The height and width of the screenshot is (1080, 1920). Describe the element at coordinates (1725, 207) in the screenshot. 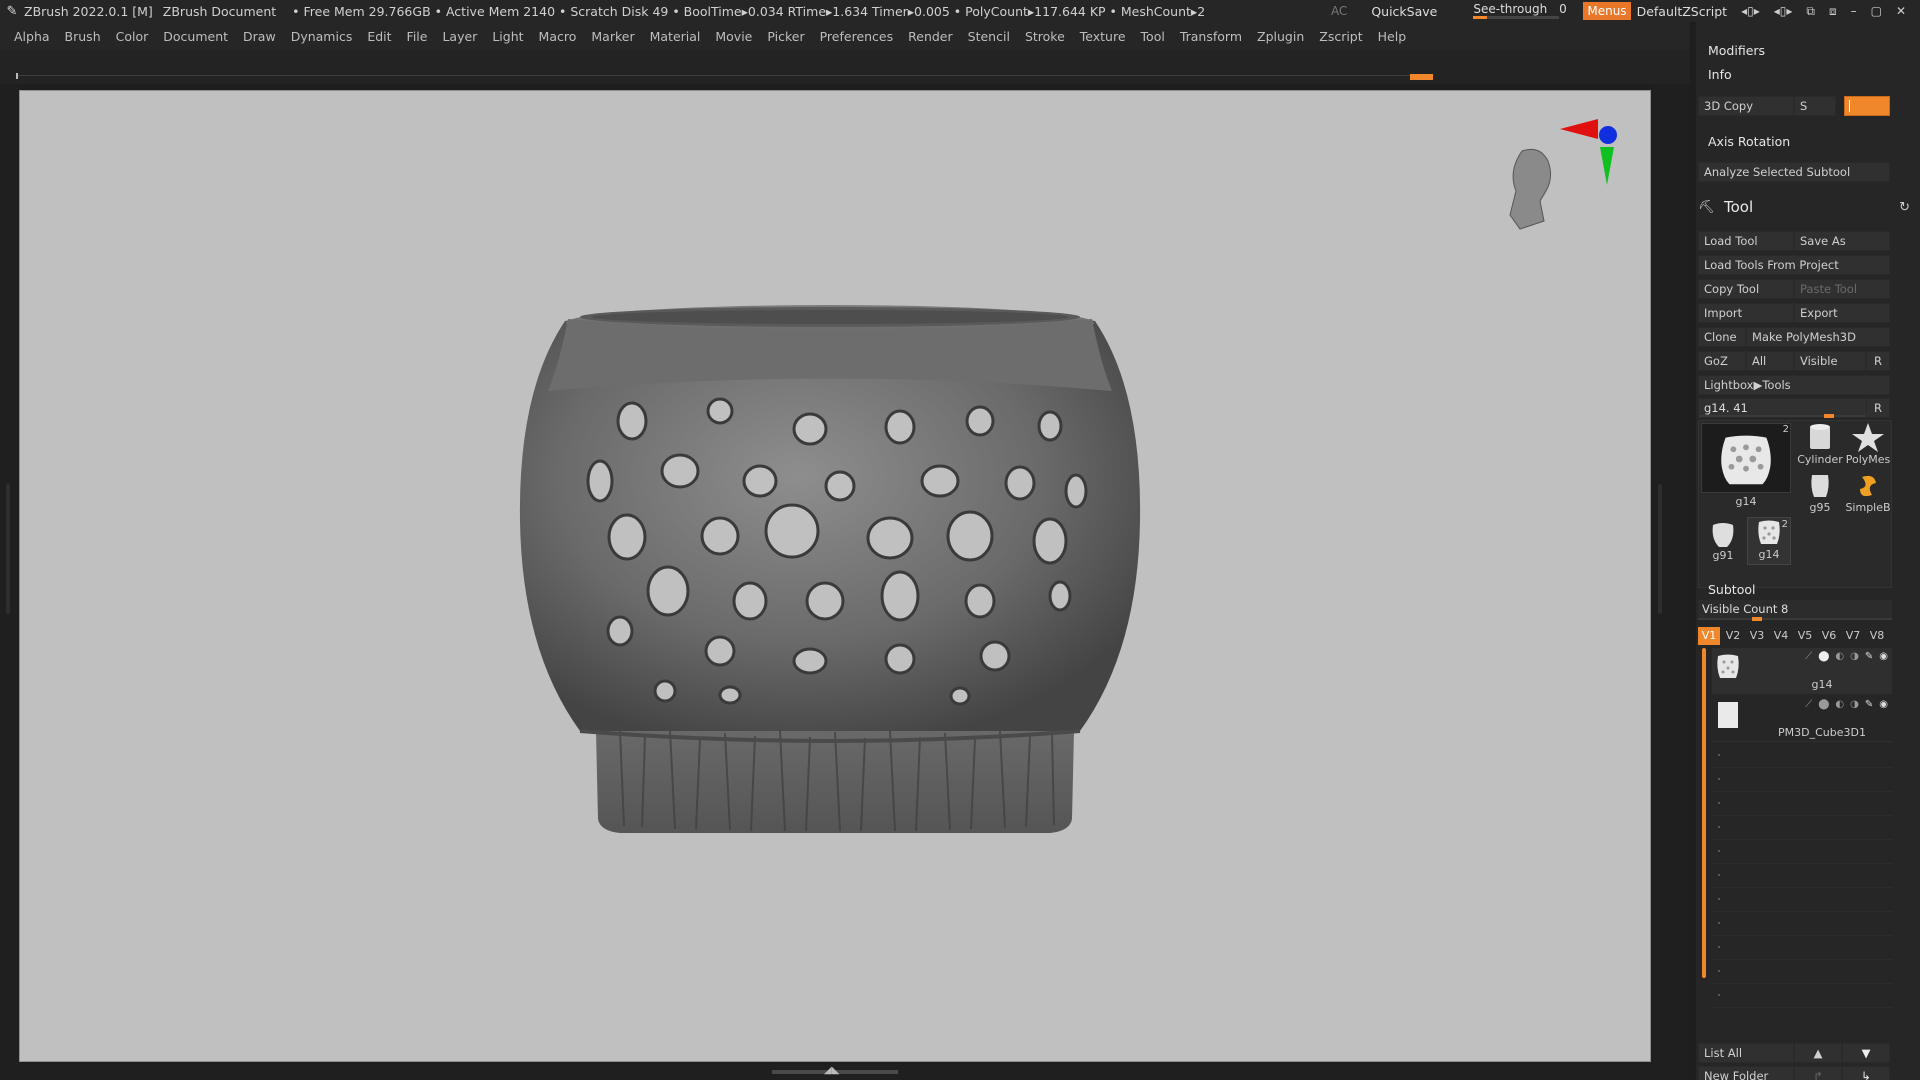

I see `tool-palette-title: ⛏ Tool` at that location.